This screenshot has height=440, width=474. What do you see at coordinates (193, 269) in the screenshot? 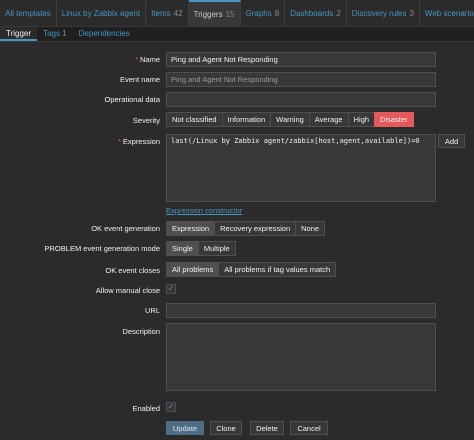
I see `closes-all-problems: All problems` at bounding box center [193, 269].